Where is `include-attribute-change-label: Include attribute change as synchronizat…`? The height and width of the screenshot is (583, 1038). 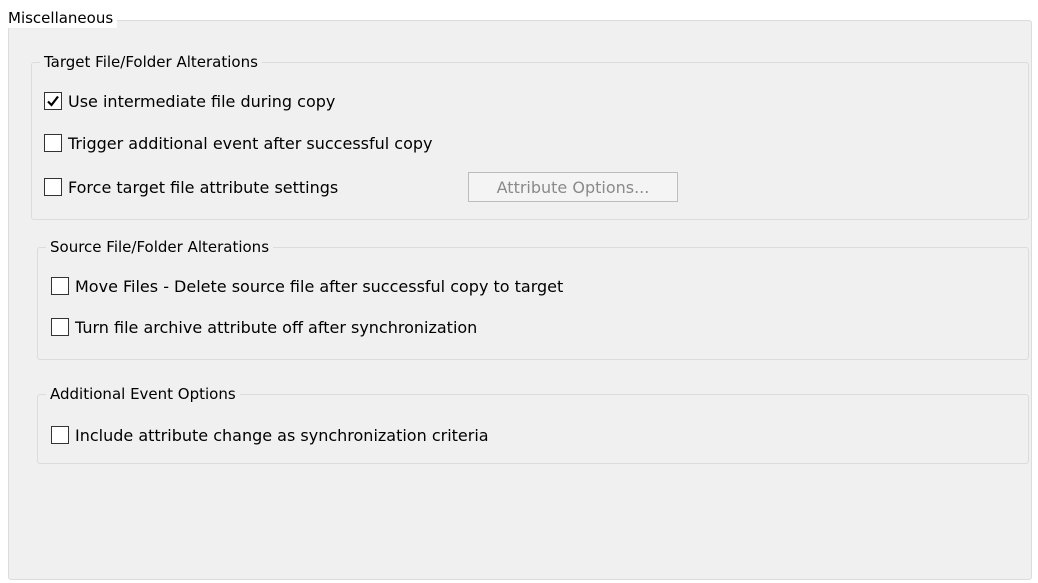 include-attribute-change-label: Include attribute change as synchronizat… is located at coordinates (282, 435).